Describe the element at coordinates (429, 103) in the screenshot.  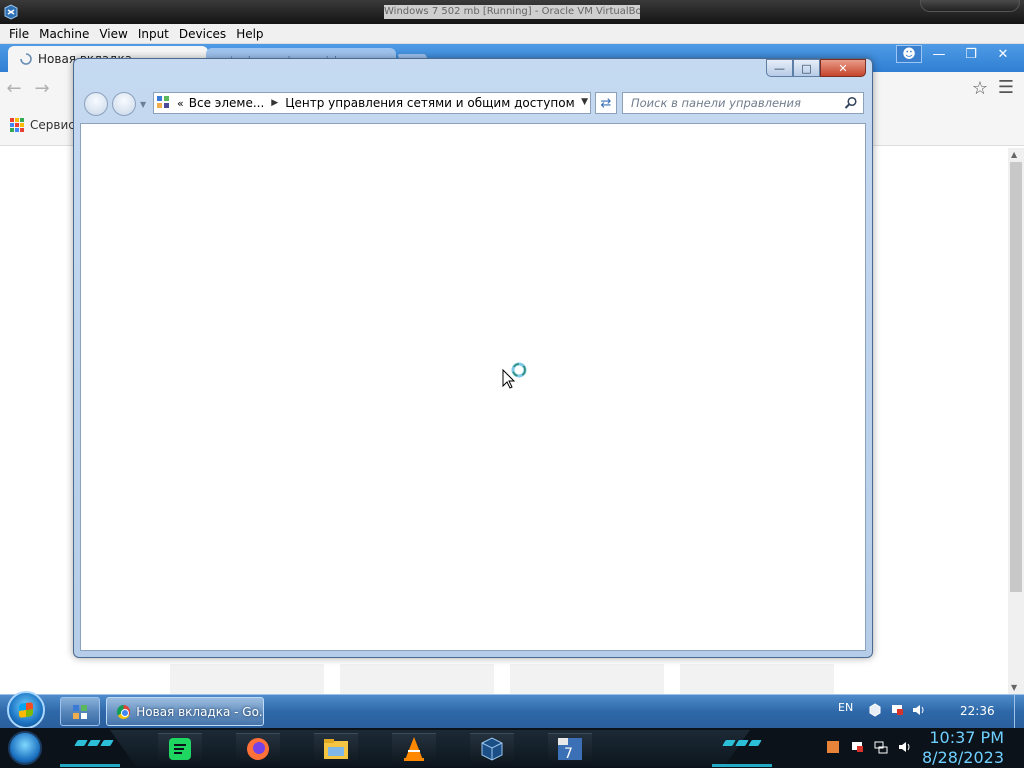
I see `breadcrumb-network-center: Центр управления сетями и общим доступом` at that location.